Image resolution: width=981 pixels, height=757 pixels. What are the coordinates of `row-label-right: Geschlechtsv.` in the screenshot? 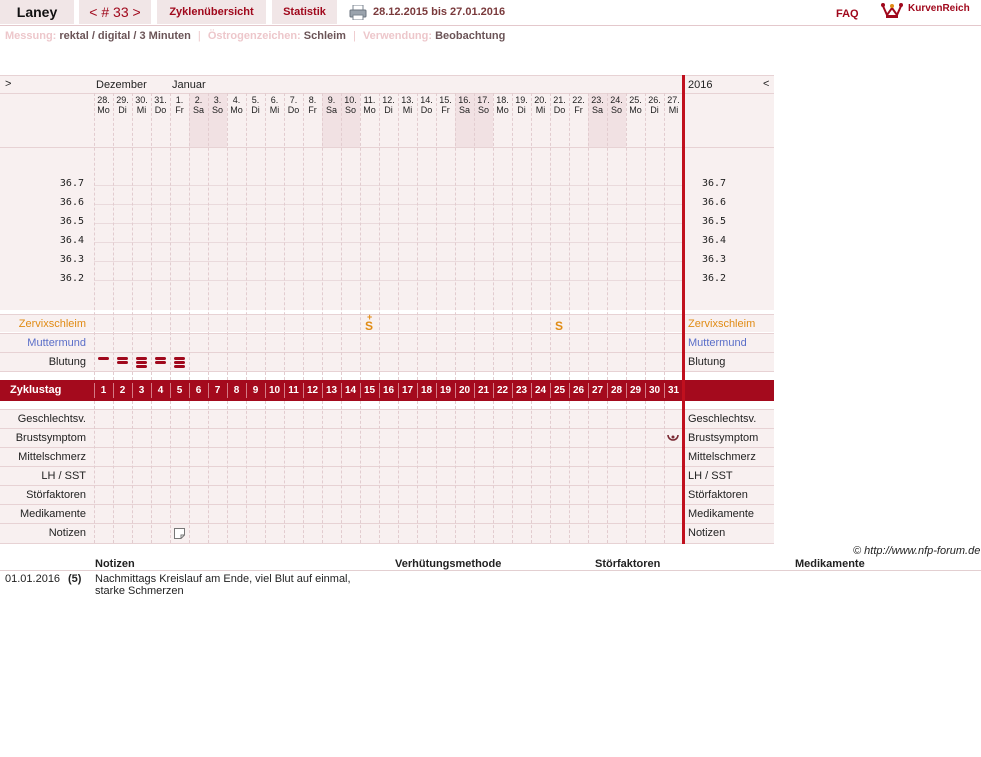 It's located at (722, 419).